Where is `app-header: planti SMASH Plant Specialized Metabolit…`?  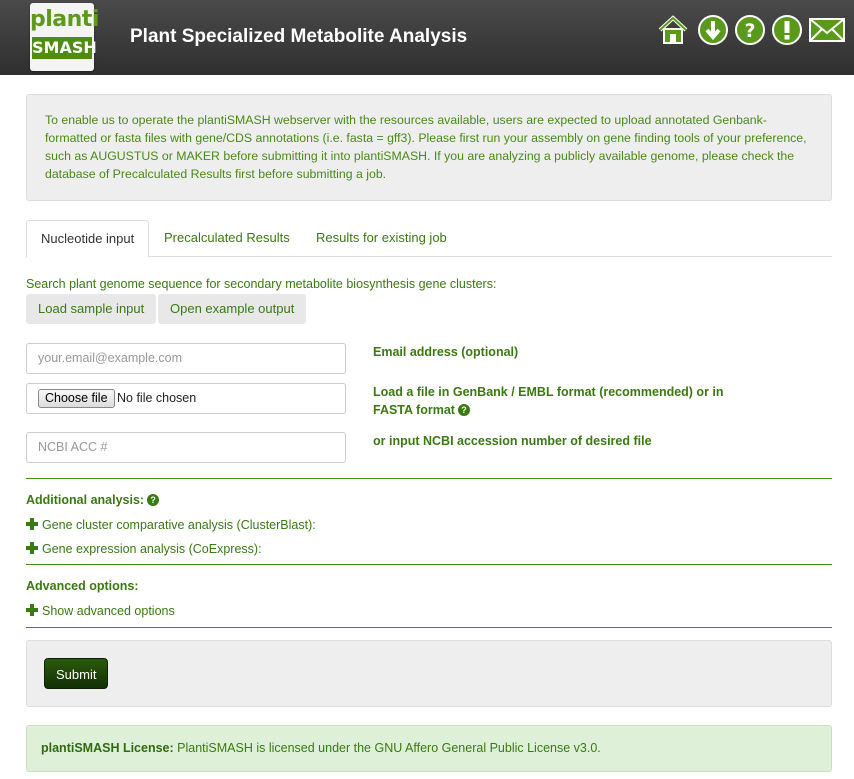
app-header: planti SMASH Plant Specialized Metabolit… is located at coordinates (427, 37).